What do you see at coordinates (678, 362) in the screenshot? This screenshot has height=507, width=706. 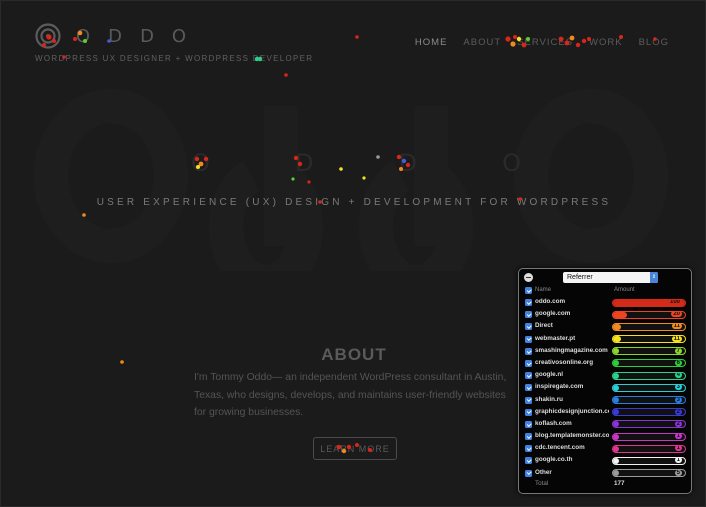 I see `amount-value: 6` at bounding box center [678, 362].